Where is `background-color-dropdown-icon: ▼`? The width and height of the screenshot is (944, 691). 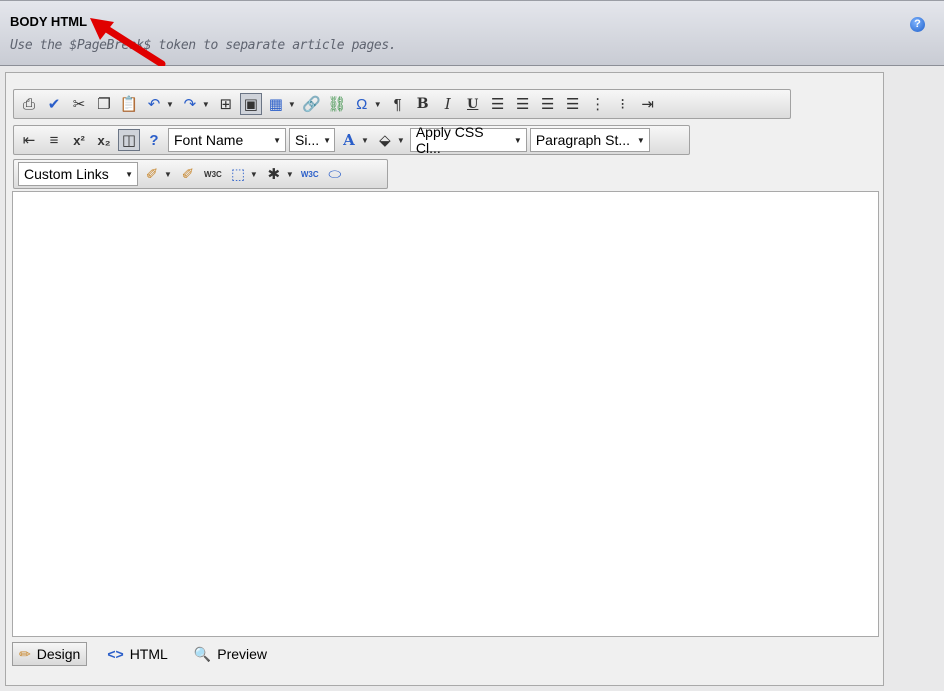 background-color-dropdown-icon: ▼ is located at coordinates (401, 140).